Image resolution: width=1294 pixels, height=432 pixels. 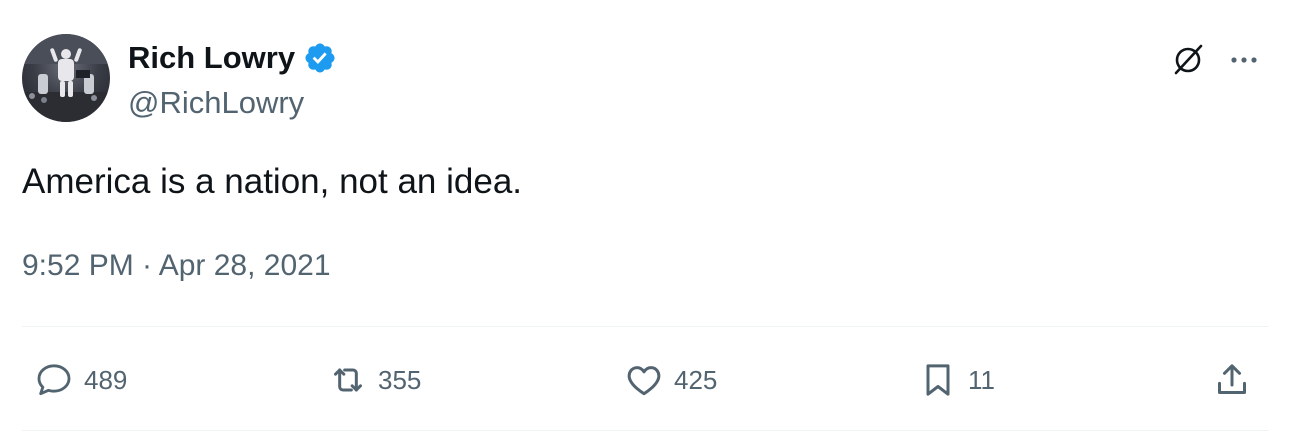 I want to click on author-handle: @RichLowry, so click(x=216, y=103).